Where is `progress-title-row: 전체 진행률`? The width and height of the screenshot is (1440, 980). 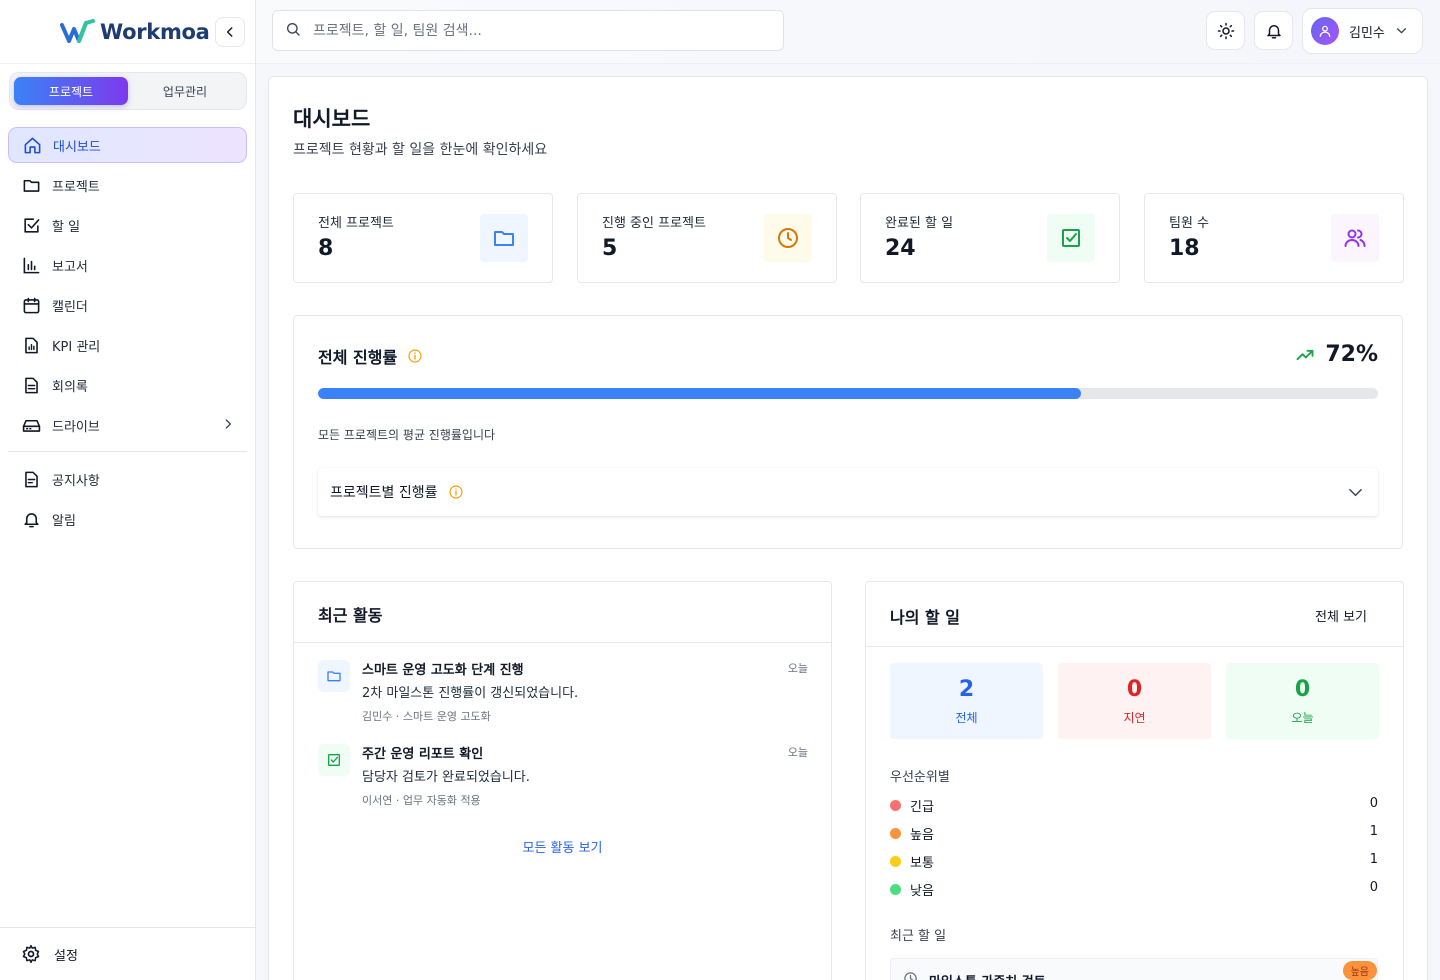
progress-title-row: 전체 진행률 is located at coordinates (370, 356).